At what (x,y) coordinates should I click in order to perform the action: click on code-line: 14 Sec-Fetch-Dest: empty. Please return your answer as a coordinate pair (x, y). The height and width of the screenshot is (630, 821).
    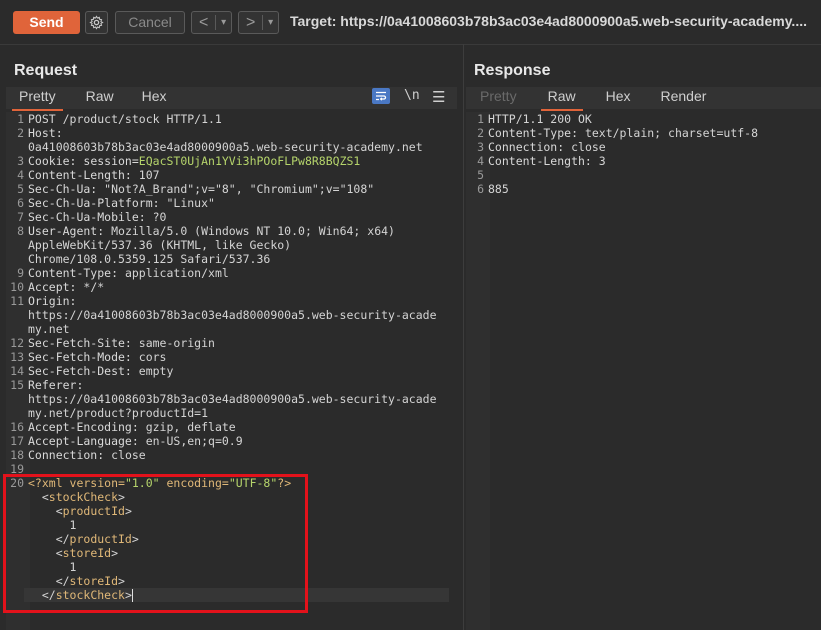
    Looking at the image, I should click on (220, 371).